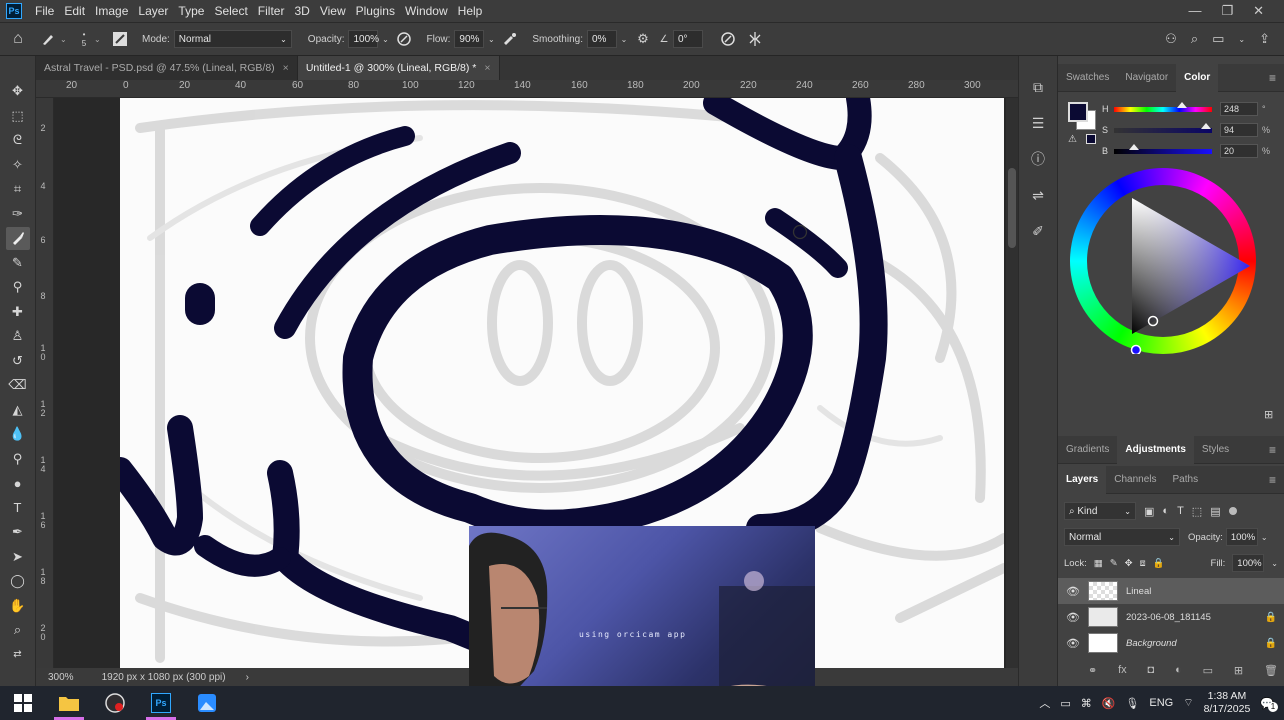 This screenshot has height=720, width=1284. What do you see at coordinates (1038, 231) in the screenshot?
I see `brushes-panel-icon: ✐` at bounding box center [1038, 231].